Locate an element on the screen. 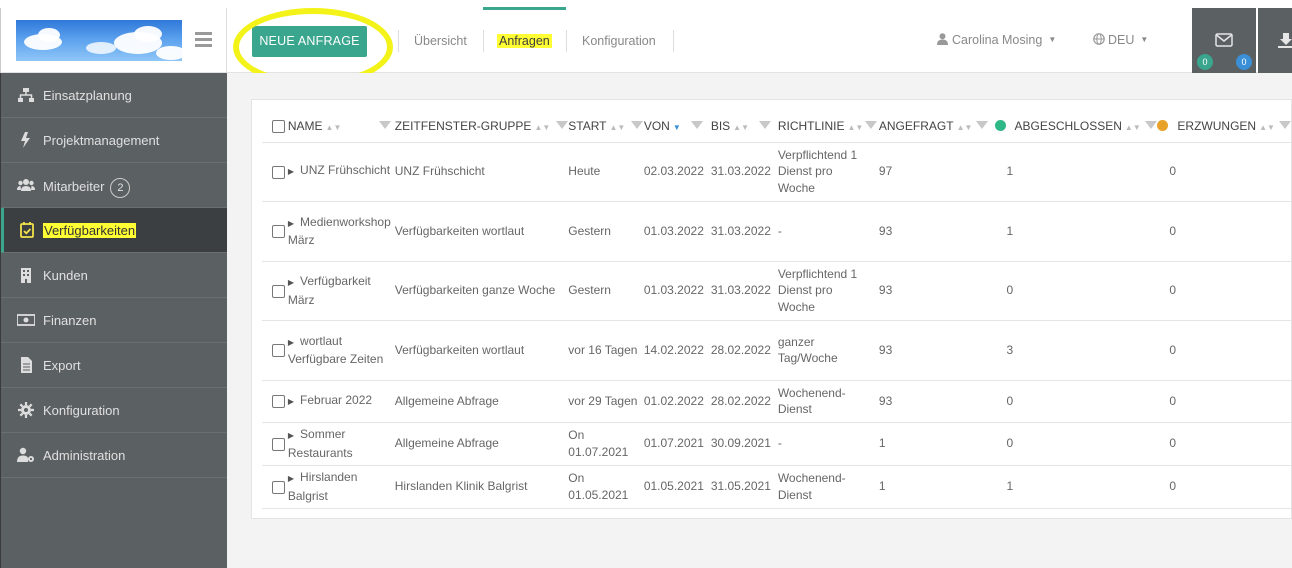  cell-value: 97 is located at coordinates (885, 171).